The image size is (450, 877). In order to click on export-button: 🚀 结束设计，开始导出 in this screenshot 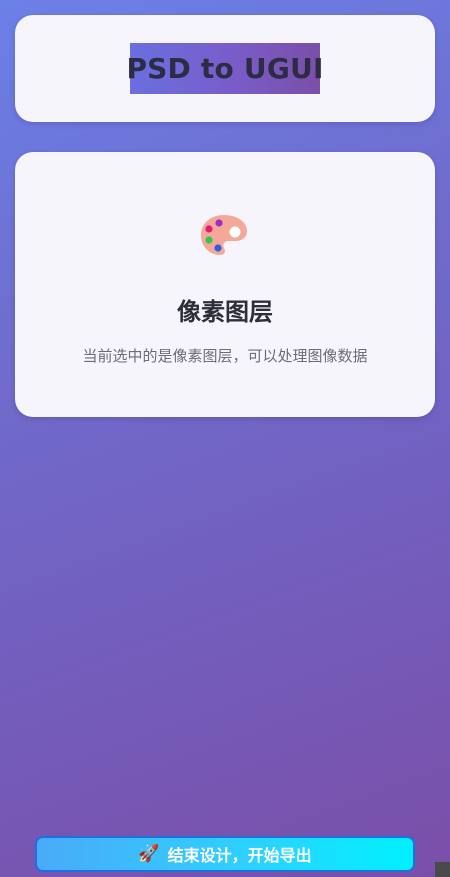, I will do `click(225, 854)`.